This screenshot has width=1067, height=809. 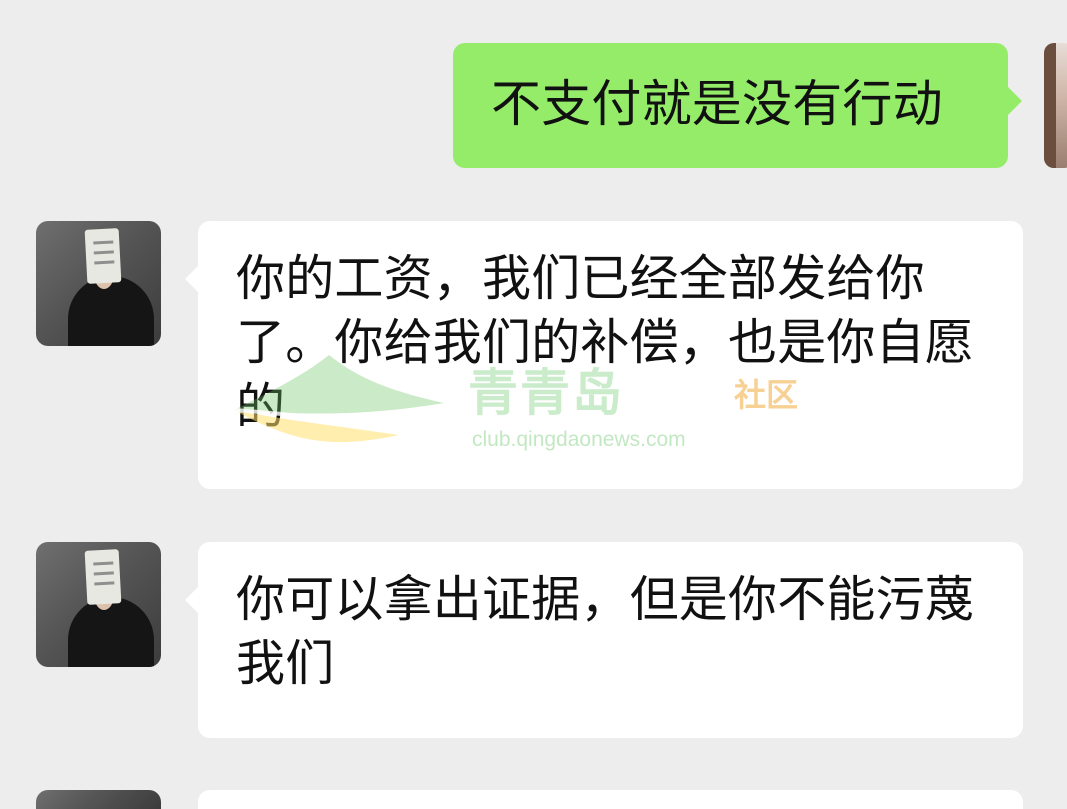 What do you see at coordinates (605, 631) in the screenshot?
I see `message-text: 你可以拿出证据，但是你不能污蔑我们` at bounding box center [605, 631].